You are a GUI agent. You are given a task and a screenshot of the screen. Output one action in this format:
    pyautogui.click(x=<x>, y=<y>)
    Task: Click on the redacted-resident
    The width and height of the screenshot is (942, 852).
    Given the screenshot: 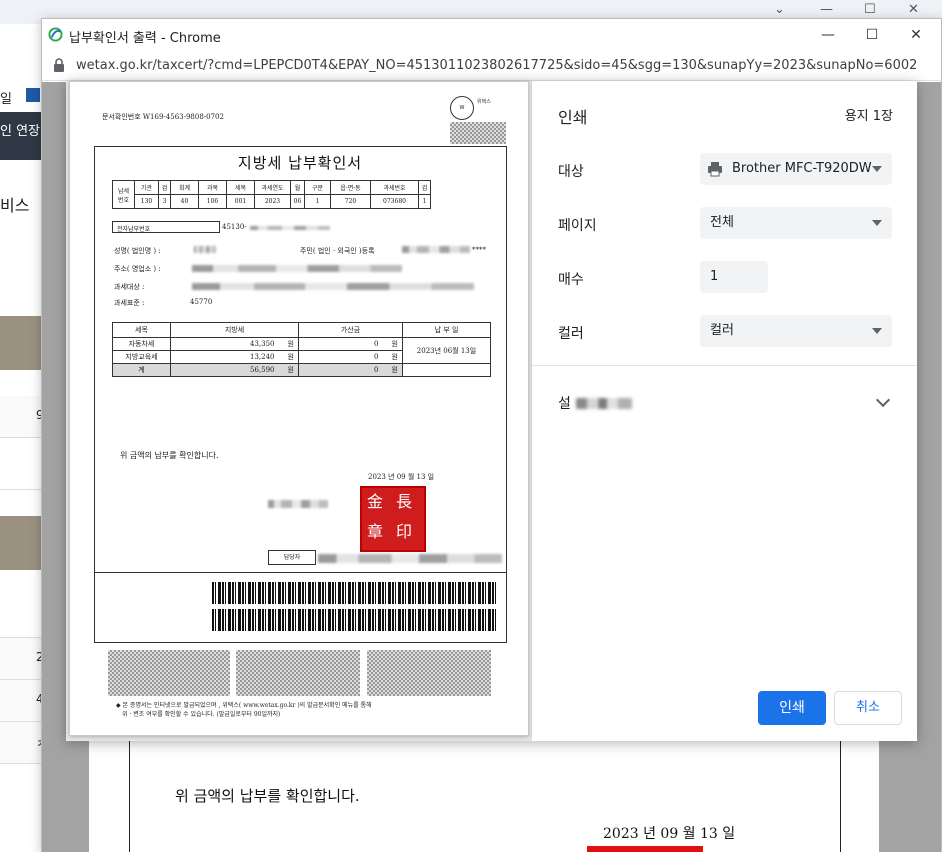 What is the action you would take?
    pyautogui.click(x=436, y=249)
    